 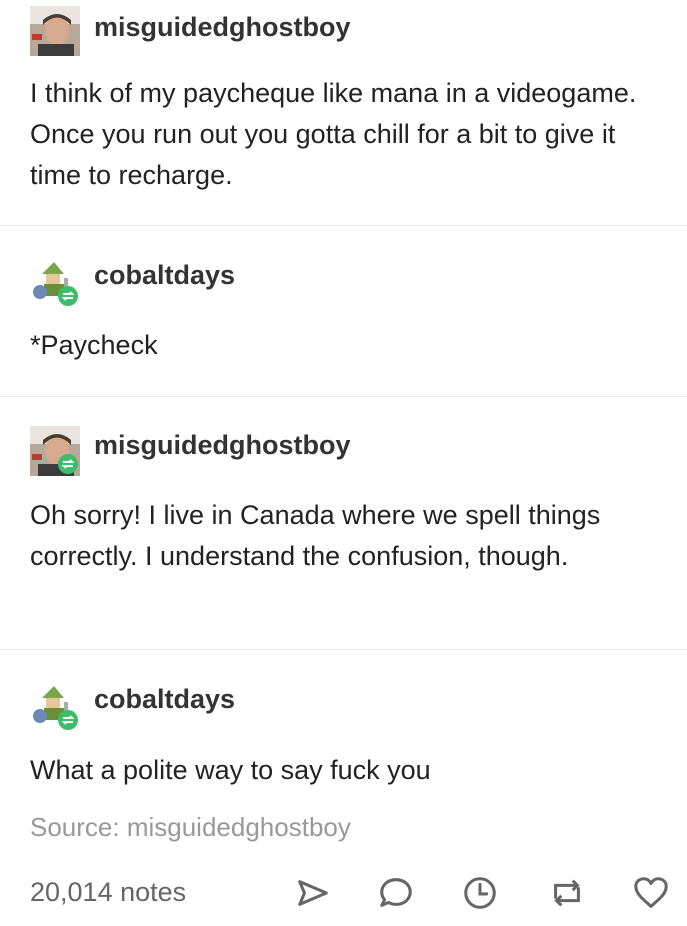 I want to click on reblog-button, so click(x=567, y=893).